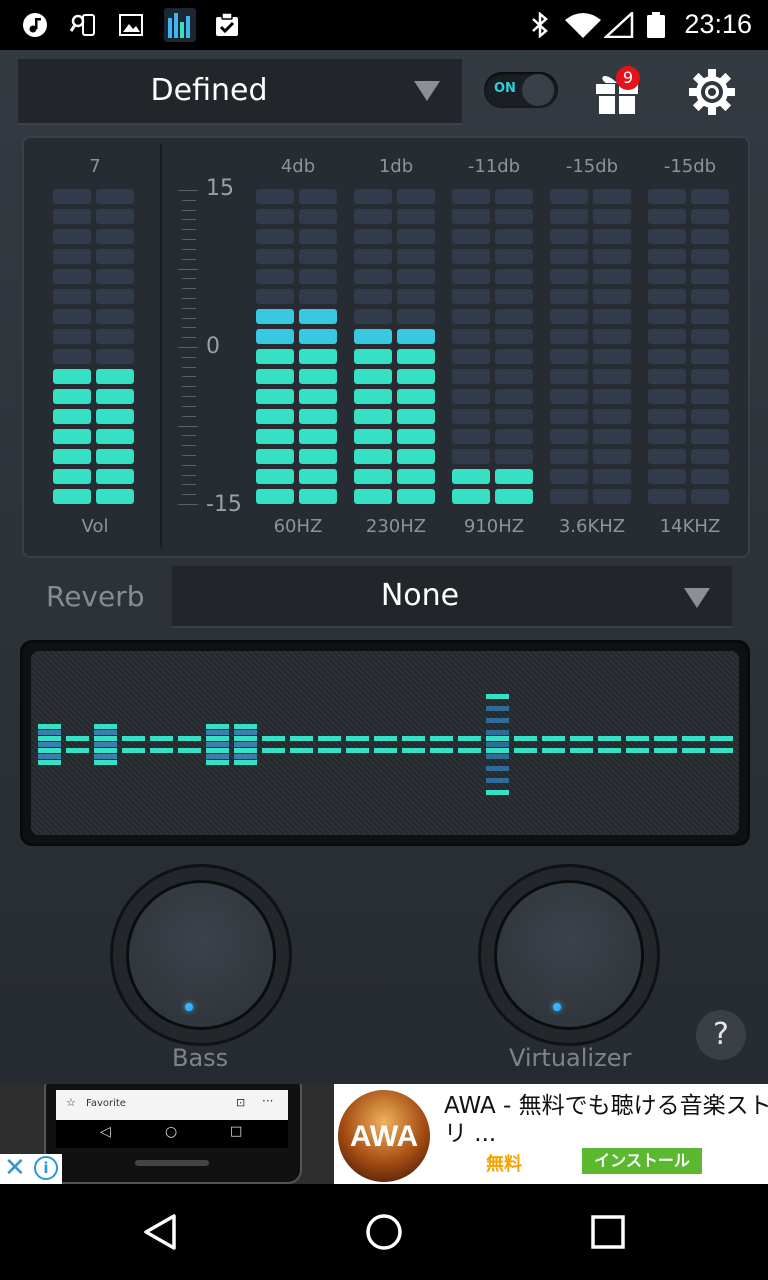 The image size is (768, 1280). What do you see at coordinates (15, 1168) in the screenshot?
I see `ad-close-icon: ✕` at bounding box center [15, 1168].